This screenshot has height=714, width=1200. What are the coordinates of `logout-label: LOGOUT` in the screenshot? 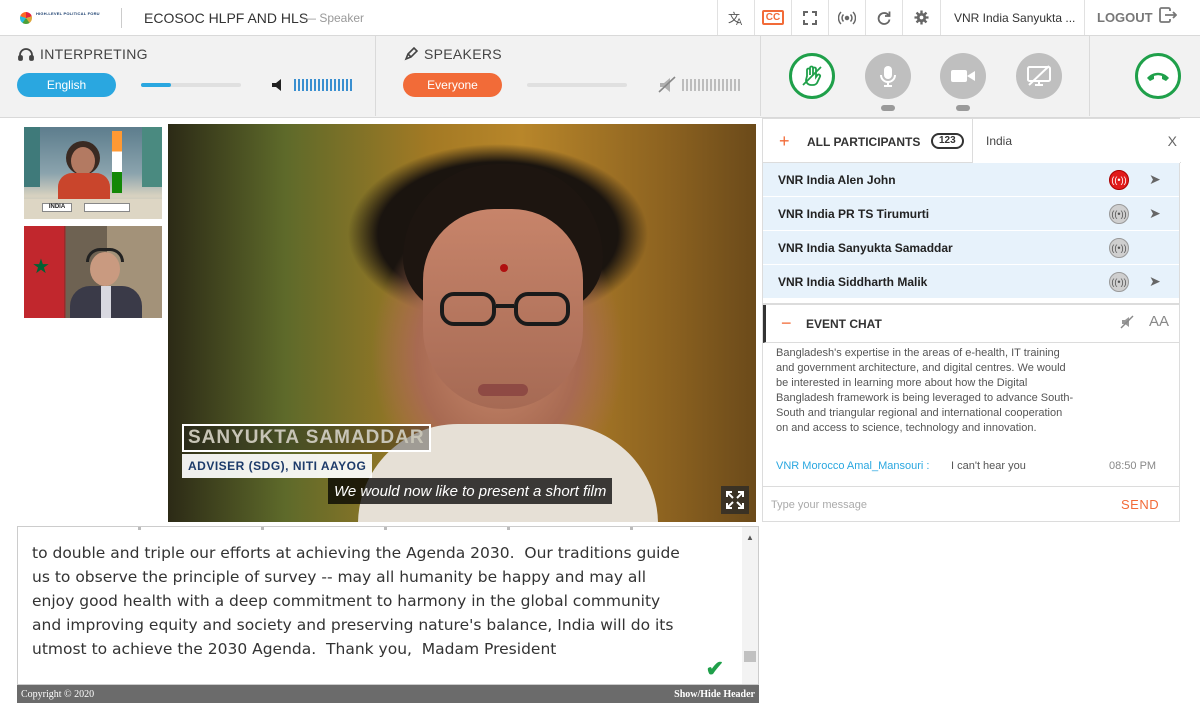 It's located at (1125, 17).